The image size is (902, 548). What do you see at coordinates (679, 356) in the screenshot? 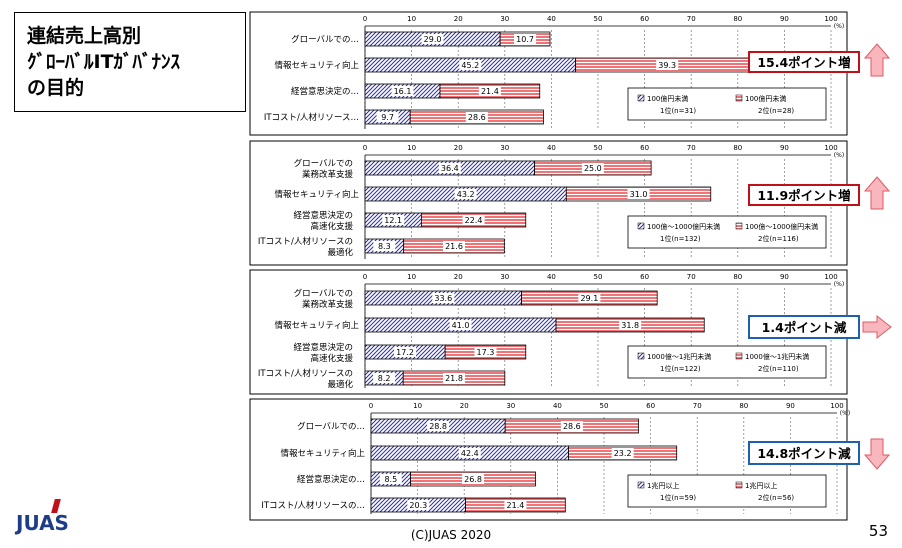
I see `legend-rank1-line1: 1000億～1兆円未満` at bounding box center [679, 356].